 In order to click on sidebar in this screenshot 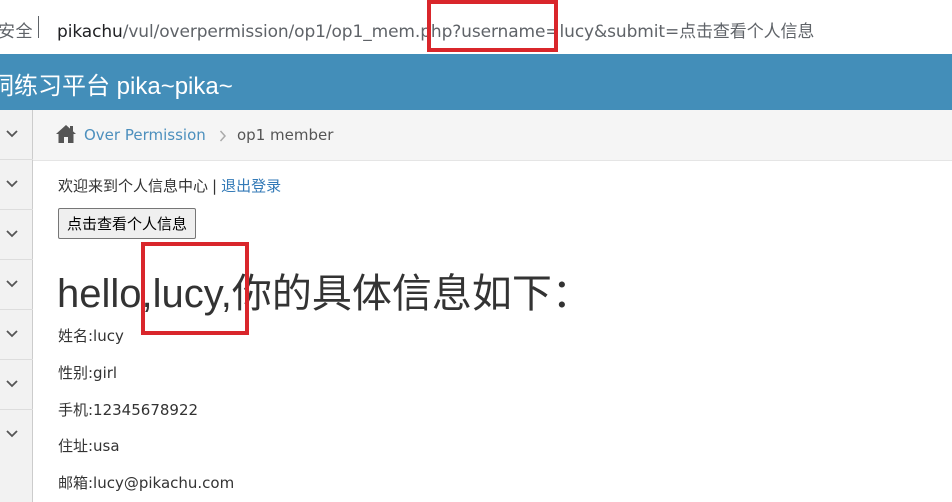, I will do `click(16, 306)`.